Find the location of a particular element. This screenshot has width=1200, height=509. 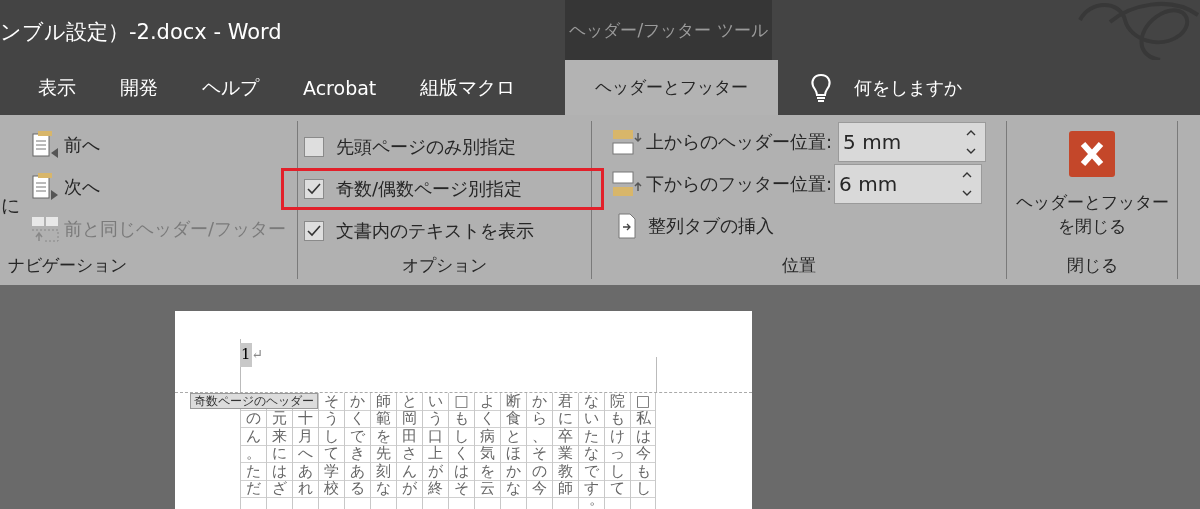

manuscript-character: ほ is located at coordinates (513, 454).